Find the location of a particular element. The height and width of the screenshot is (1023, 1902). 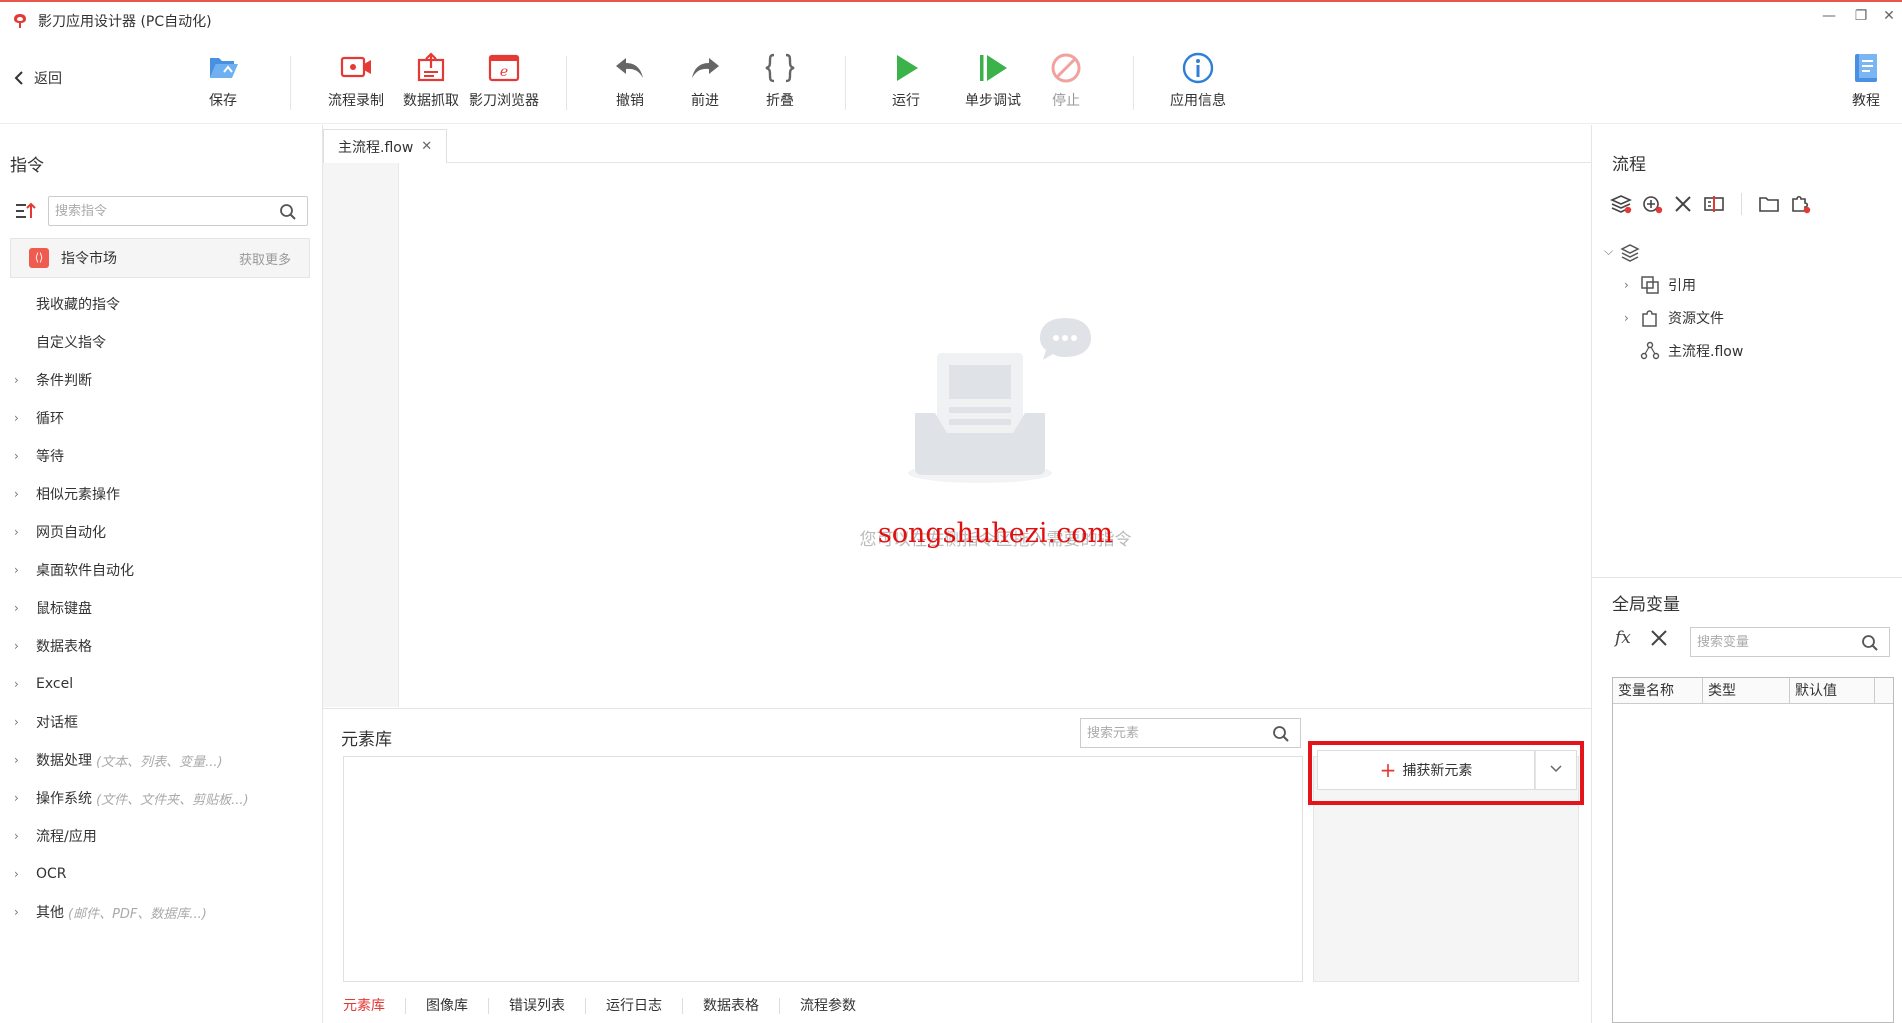

bottom-tab: 运行日志 is located at coordinates (634, 1006).